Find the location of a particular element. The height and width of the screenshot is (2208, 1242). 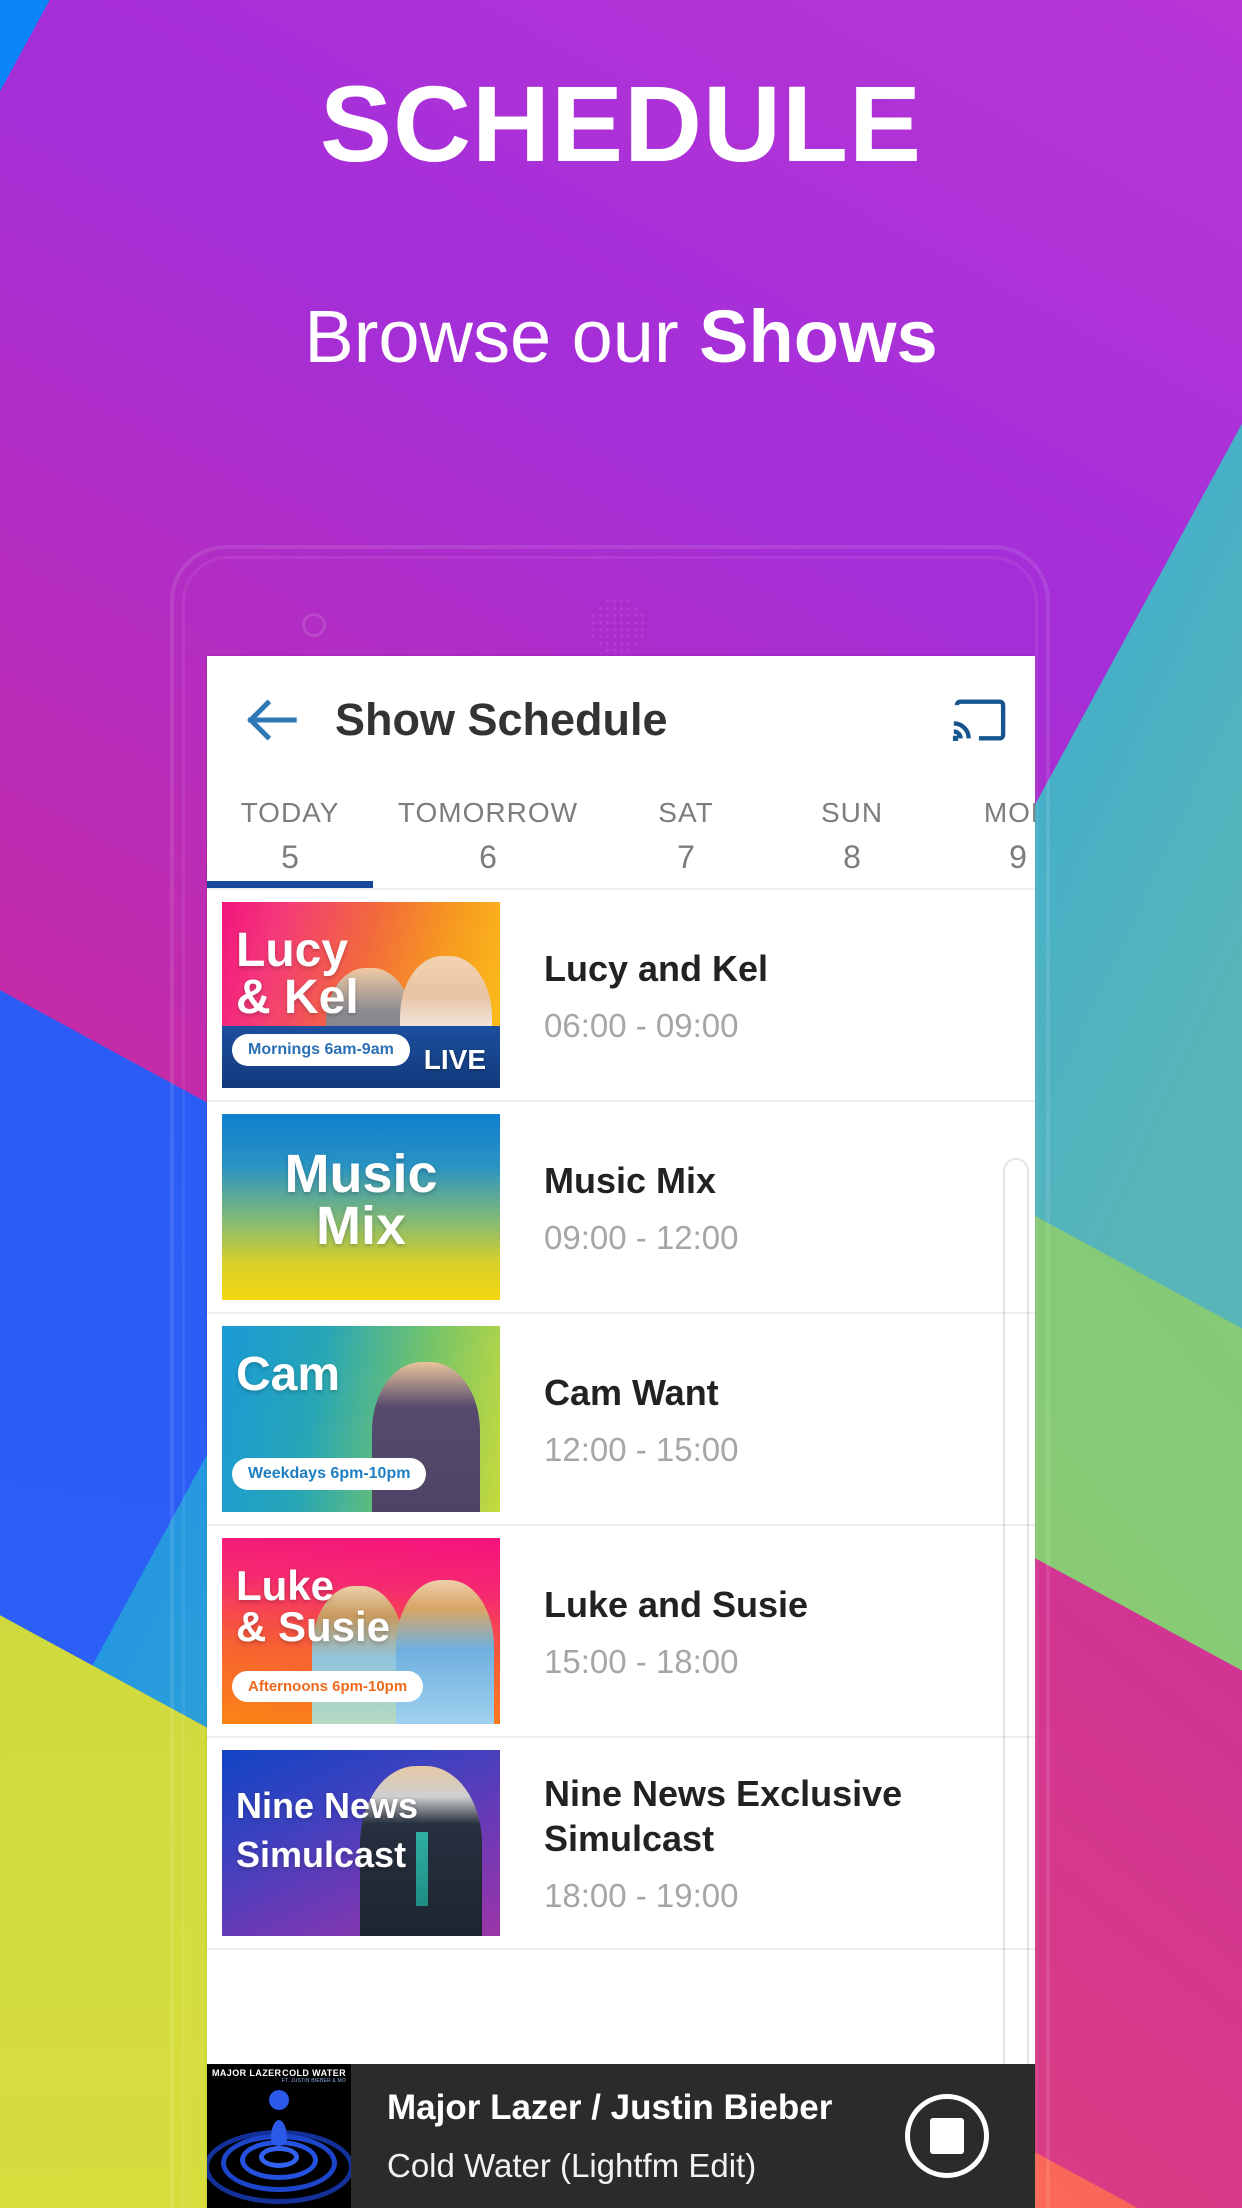

thumbnail-title-line: & Kel is located at coordinates (297, 997).